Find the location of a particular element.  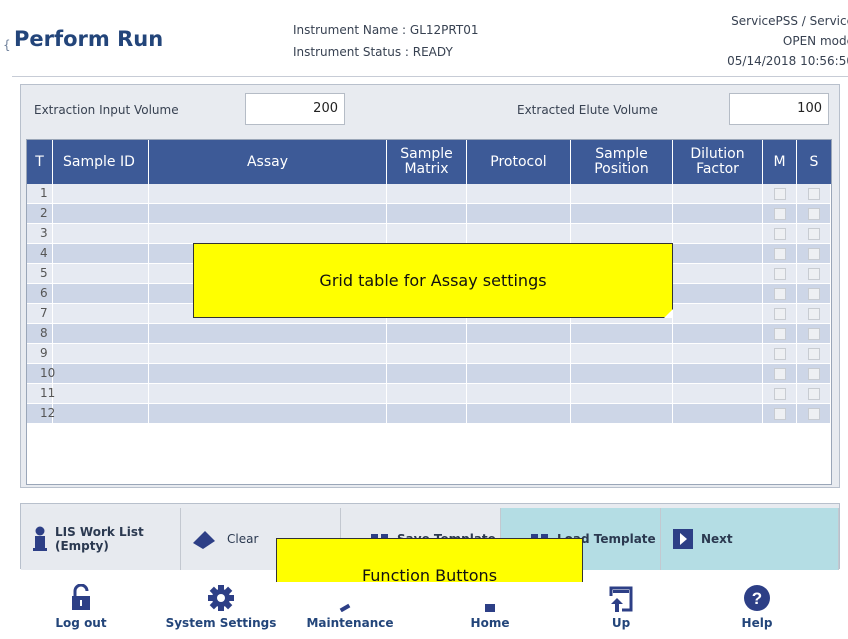

table-row: 3 is located at coordinates (429, 234).